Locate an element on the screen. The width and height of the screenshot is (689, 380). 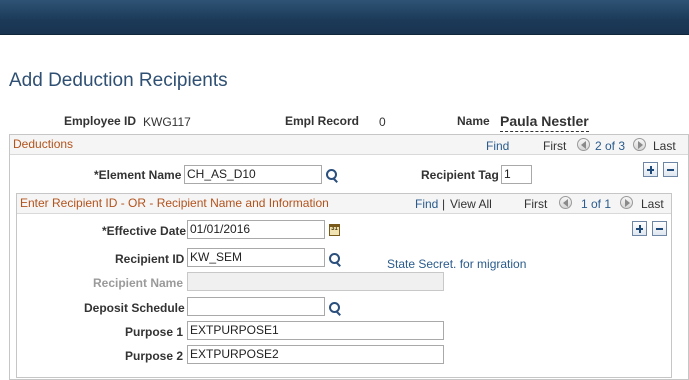
deductions-next-arrow-icon is located at coordinates (639, 144).